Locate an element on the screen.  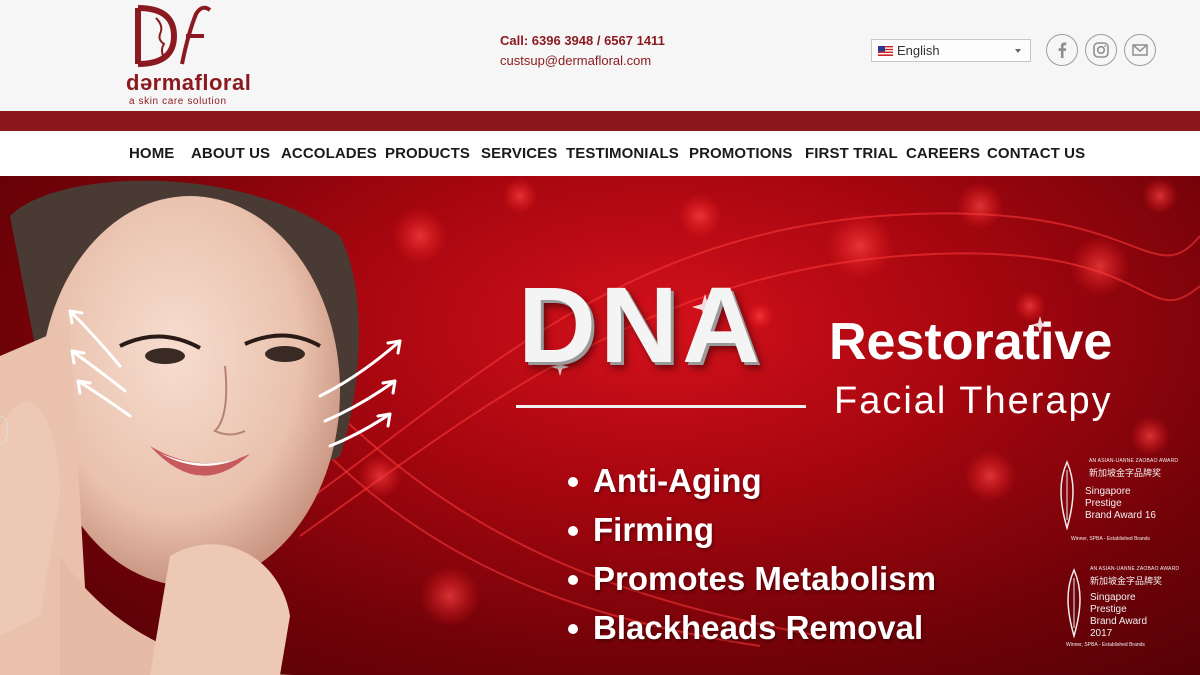
email-link: custsup@dermafloral.com is located at coordinates (582, 61).